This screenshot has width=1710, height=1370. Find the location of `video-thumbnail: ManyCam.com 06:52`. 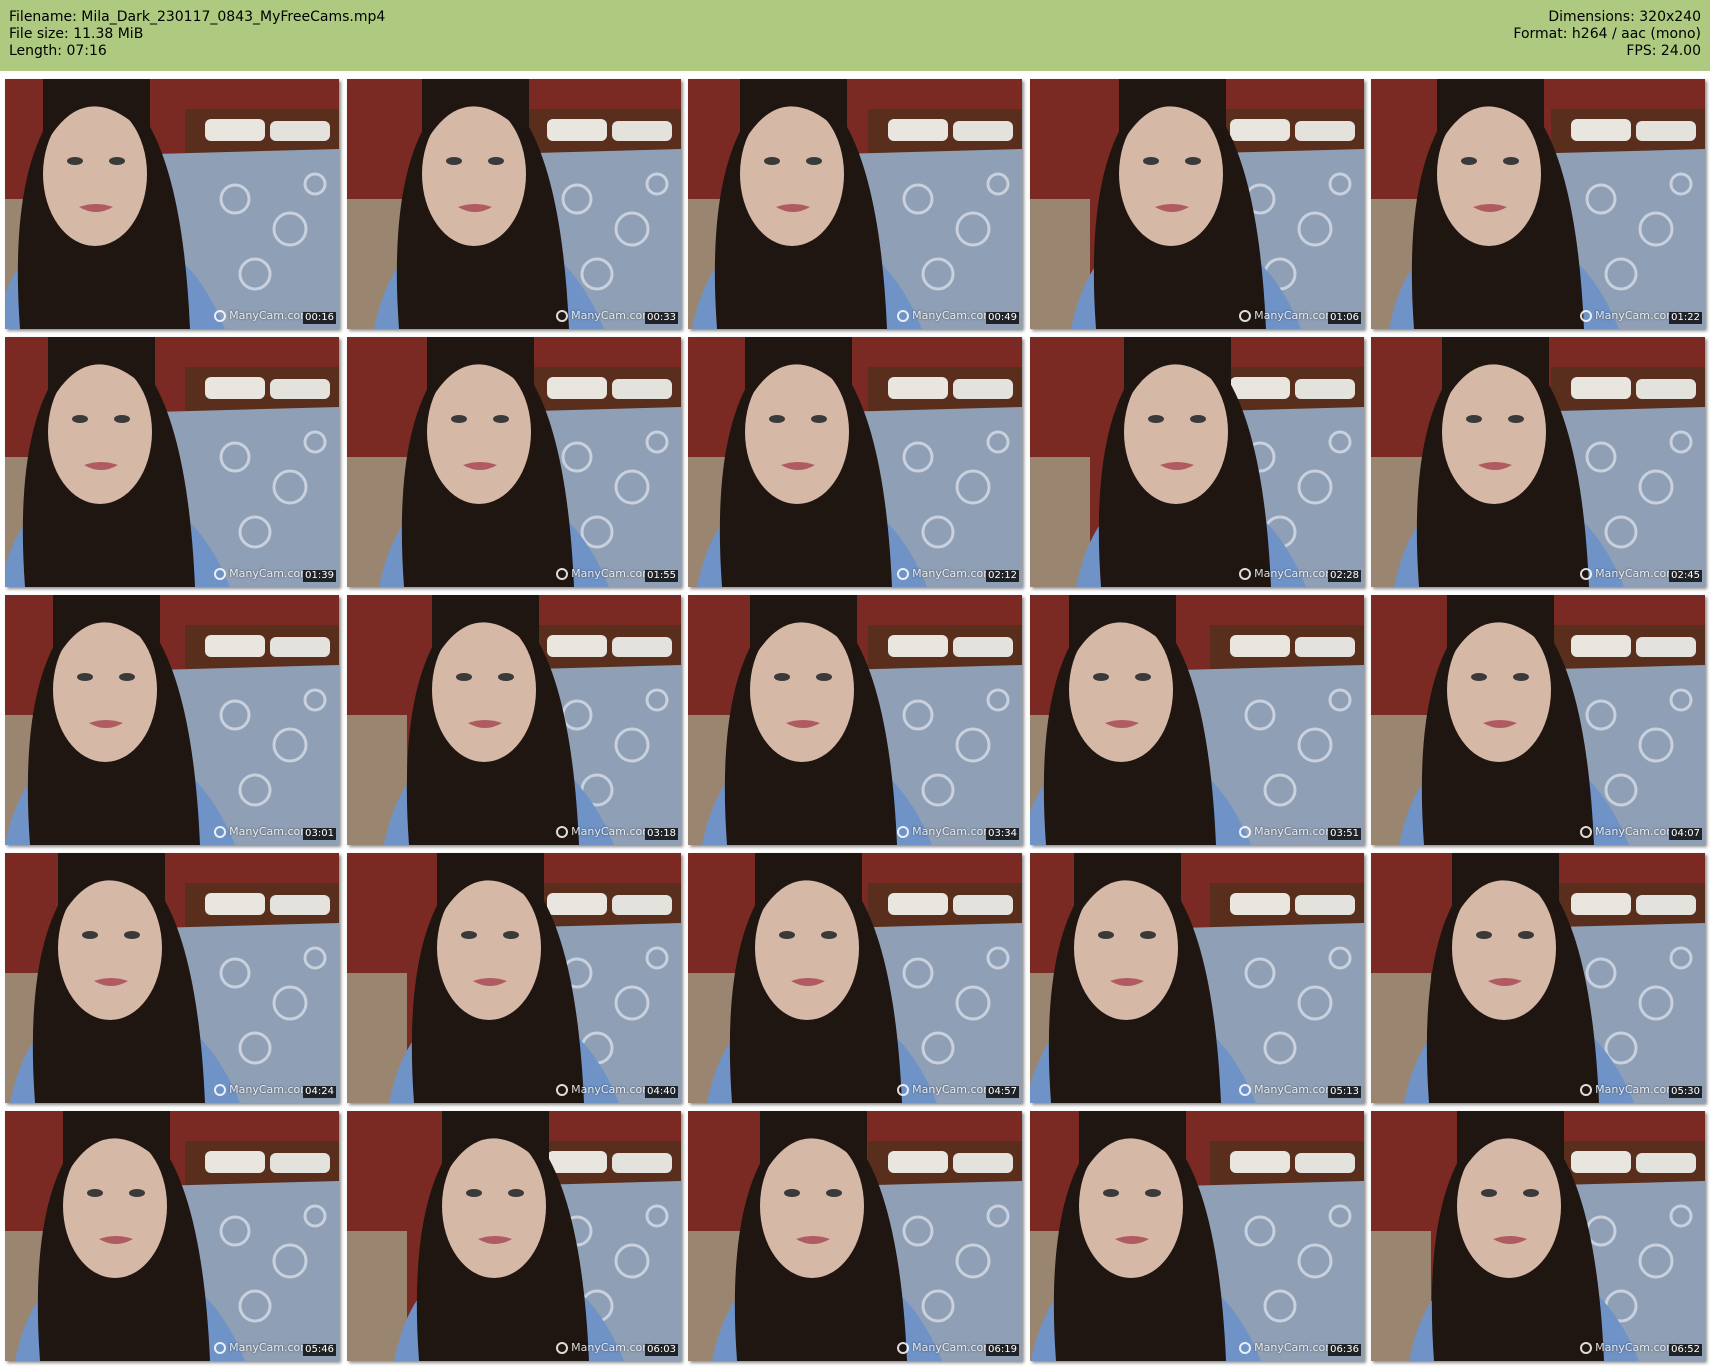

video-thumbnail: ManyCam.com 06:52 is located at coordinates (1538, 1236).